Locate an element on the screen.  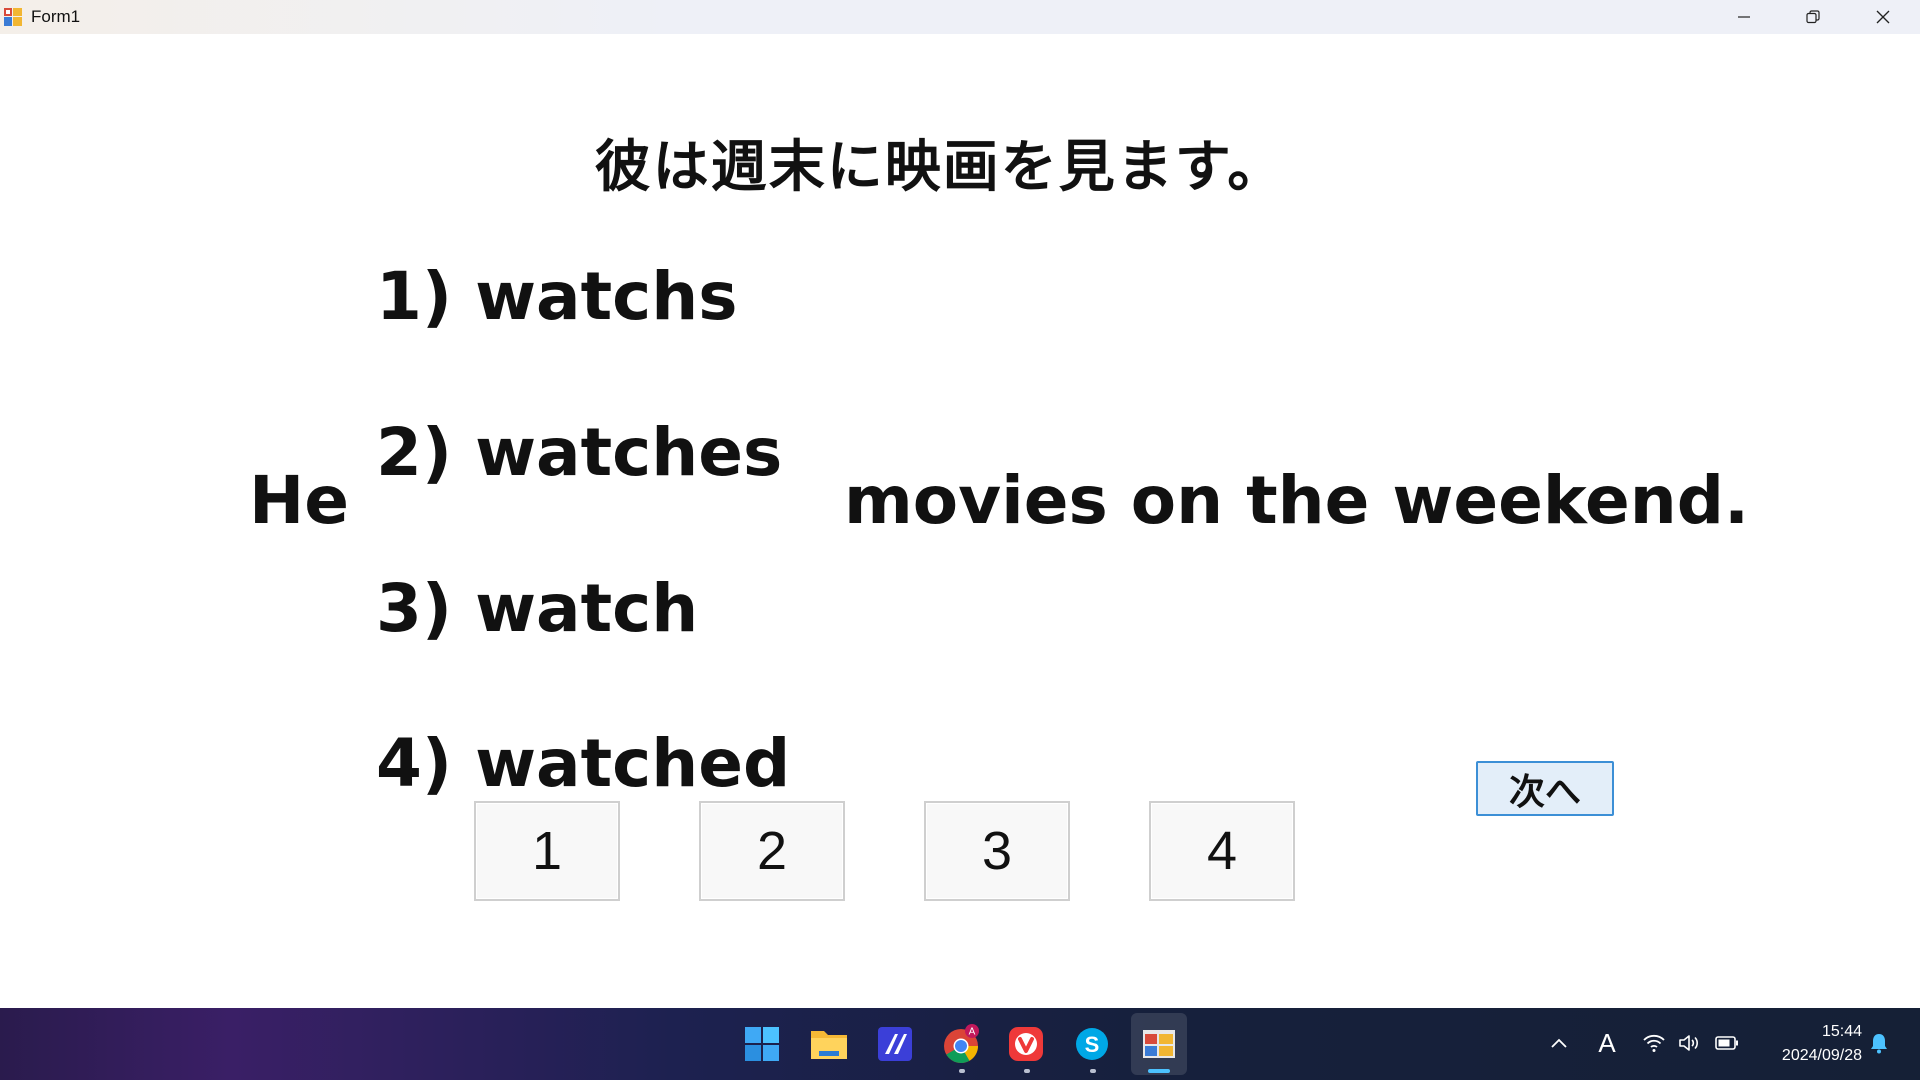
window-title: Form1 is located at coordinates (56, 16).